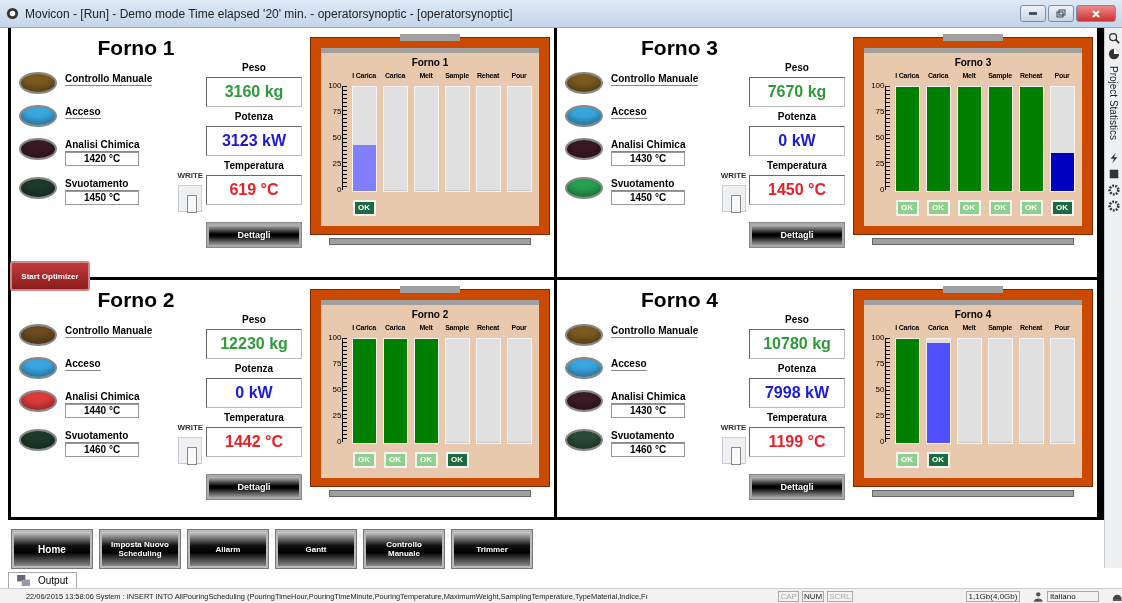 The height and width of the screenshot is (603, 1122). Describe the element at coordinates (797, 344) in the screenshot. I see `reading-value: 10780 kg` at that location.